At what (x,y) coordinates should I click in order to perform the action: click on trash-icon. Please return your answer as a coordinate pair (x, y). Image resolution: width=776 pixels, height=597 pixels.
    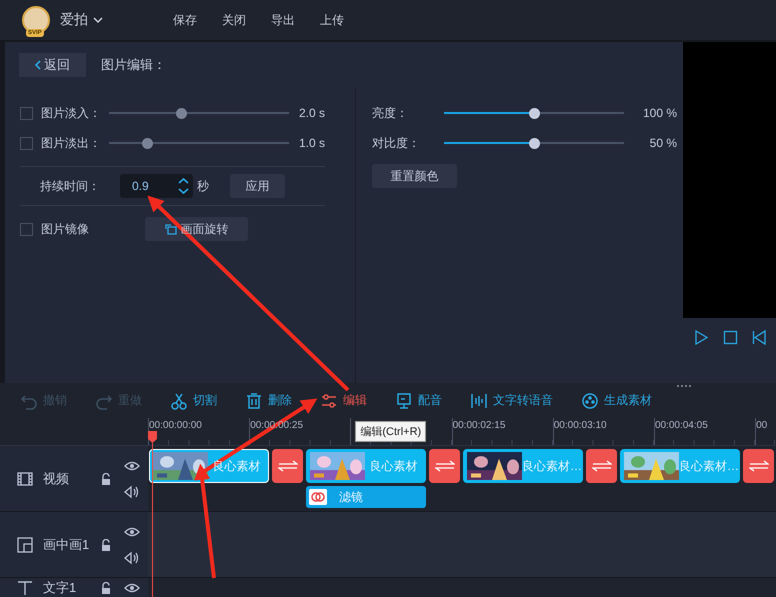
    Looking at the image, I should click on (254, 400).